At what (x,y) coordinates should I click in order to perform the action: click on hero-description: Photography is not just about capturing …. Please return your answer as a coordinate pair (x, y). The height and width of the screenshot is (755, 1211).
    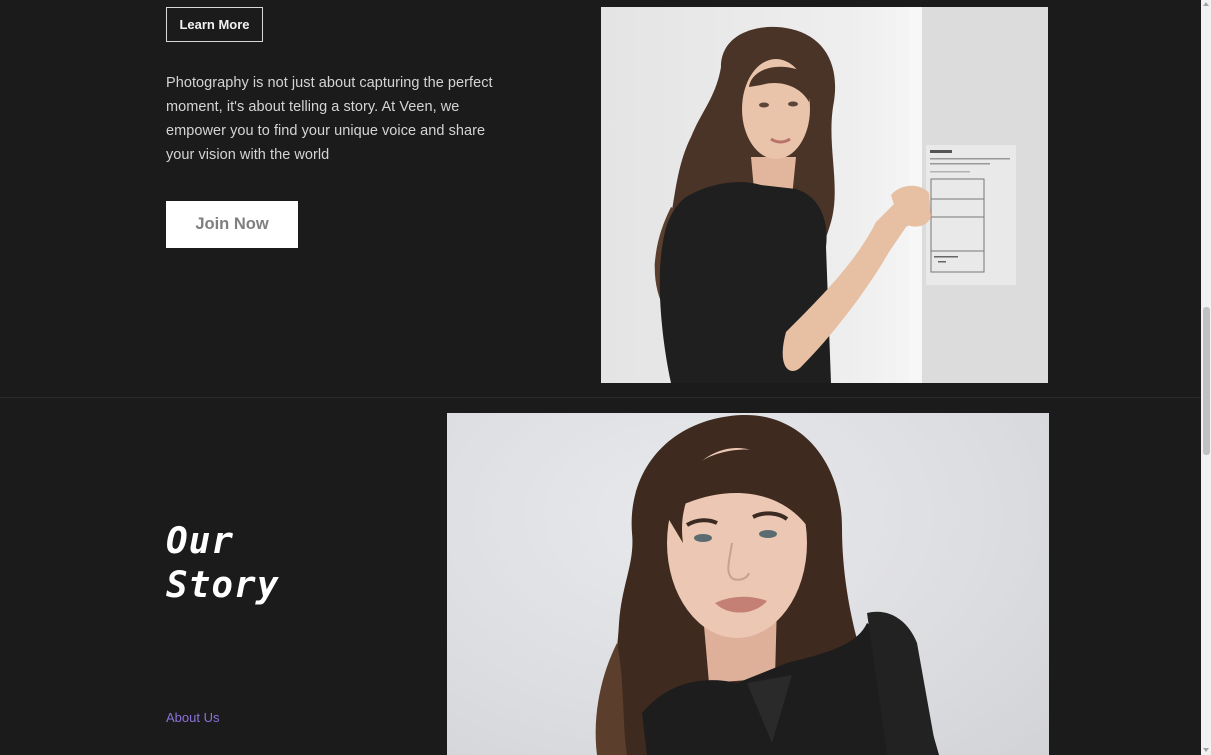
    Looking at the image, I should click on (329, 119).